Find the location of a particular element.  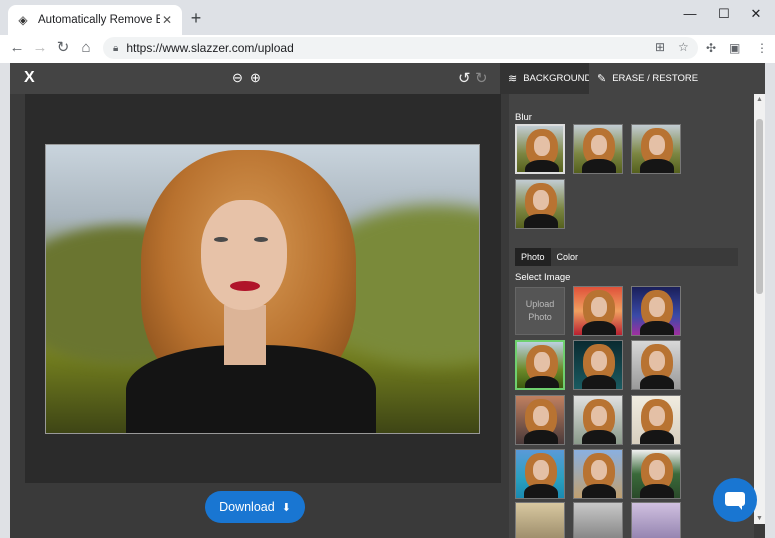

lock-icon: 🔒︎ is located at coordinates (116, 48).